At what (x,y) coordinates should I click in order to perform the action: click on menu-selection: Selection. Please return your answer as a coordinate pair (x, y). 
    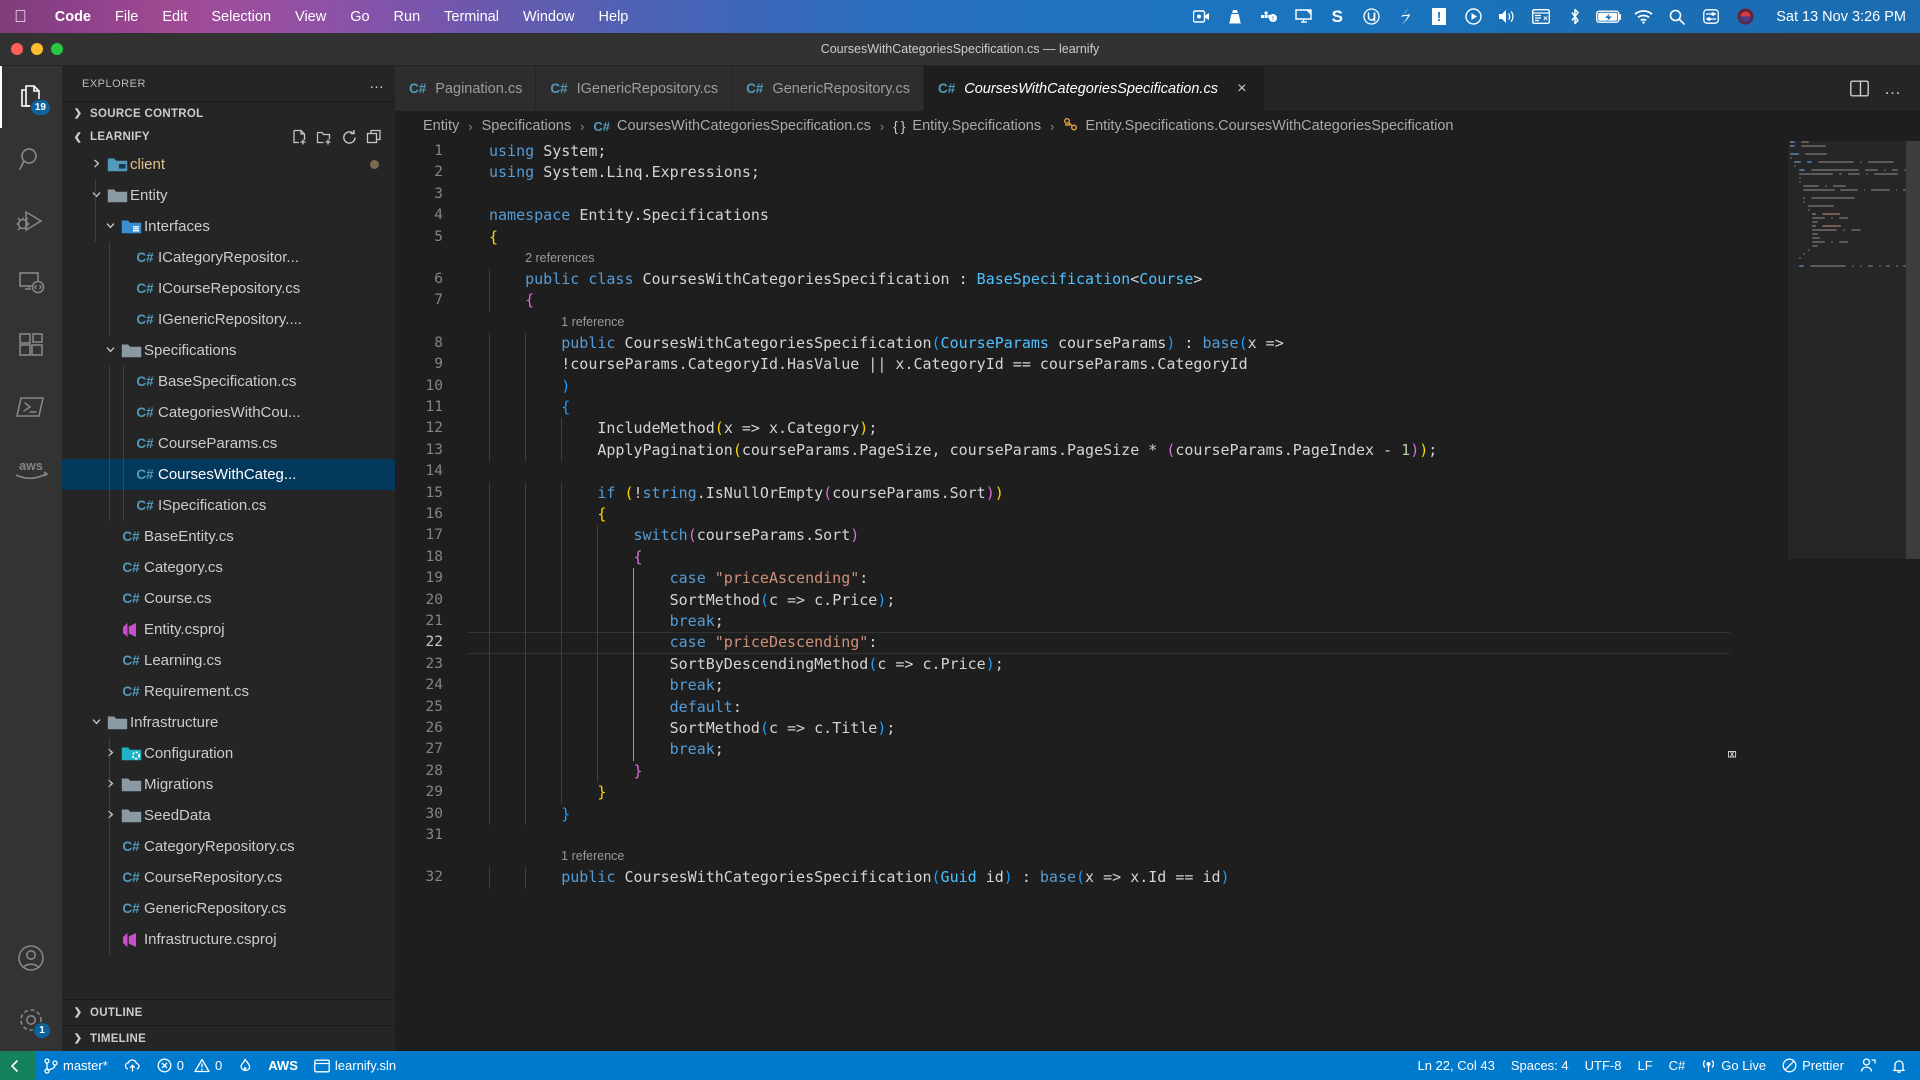
    Looking at the image, I should click on (241, 17).